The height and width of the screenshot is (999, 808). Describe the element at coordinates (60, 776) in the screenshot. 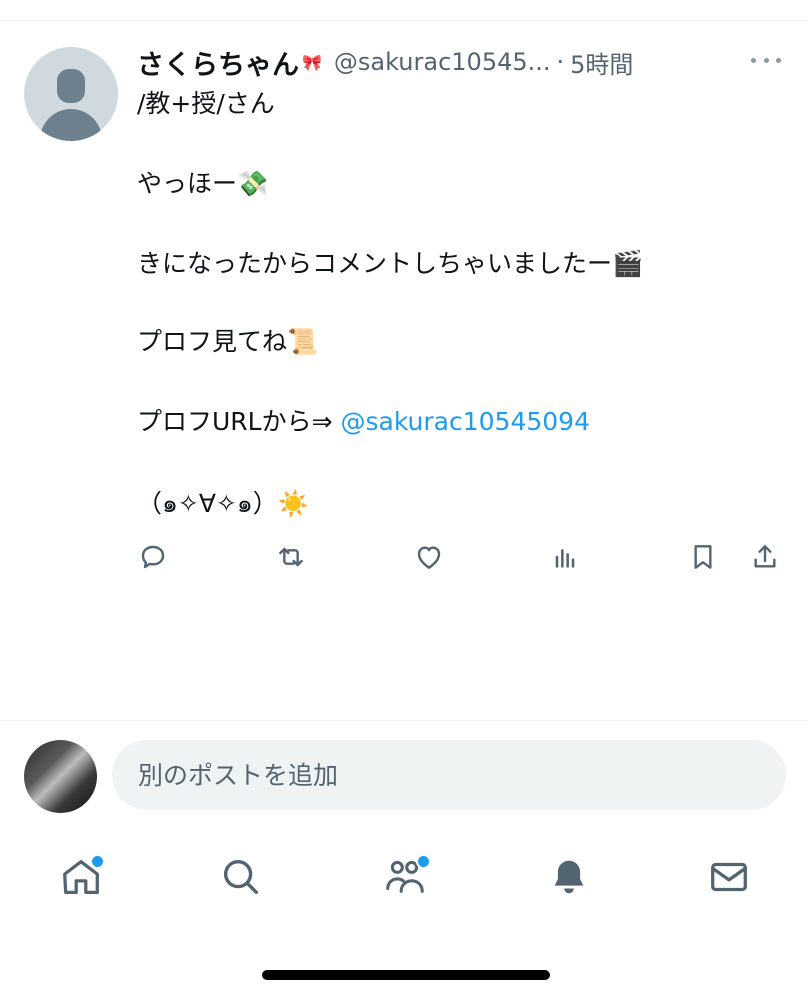

I see `current-user-avatar` at that location.